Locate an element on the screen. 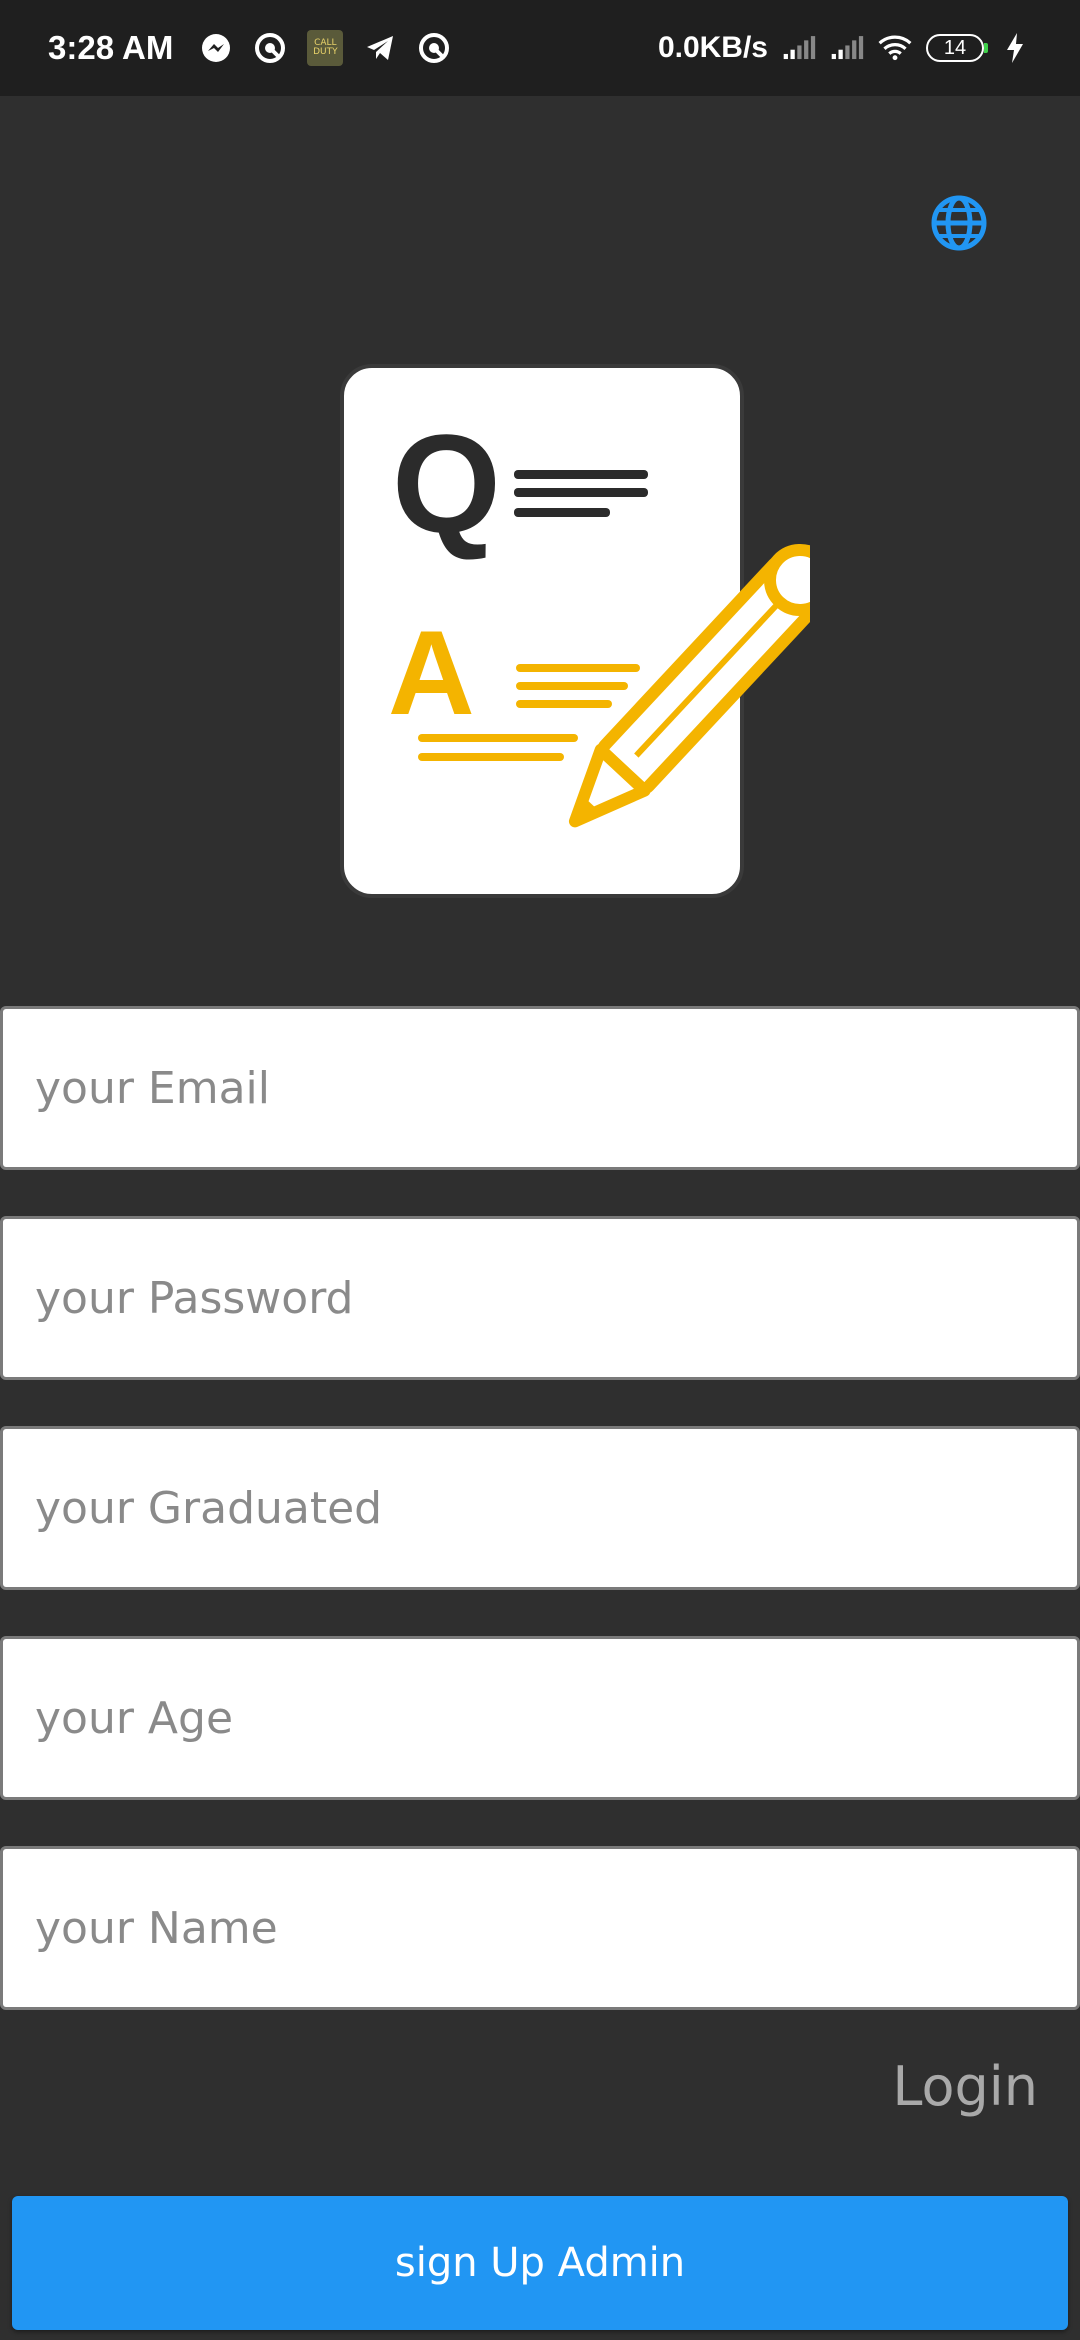 This screenshot has height=2340, width=1080. password-field is located at coordinates (540, 1298).